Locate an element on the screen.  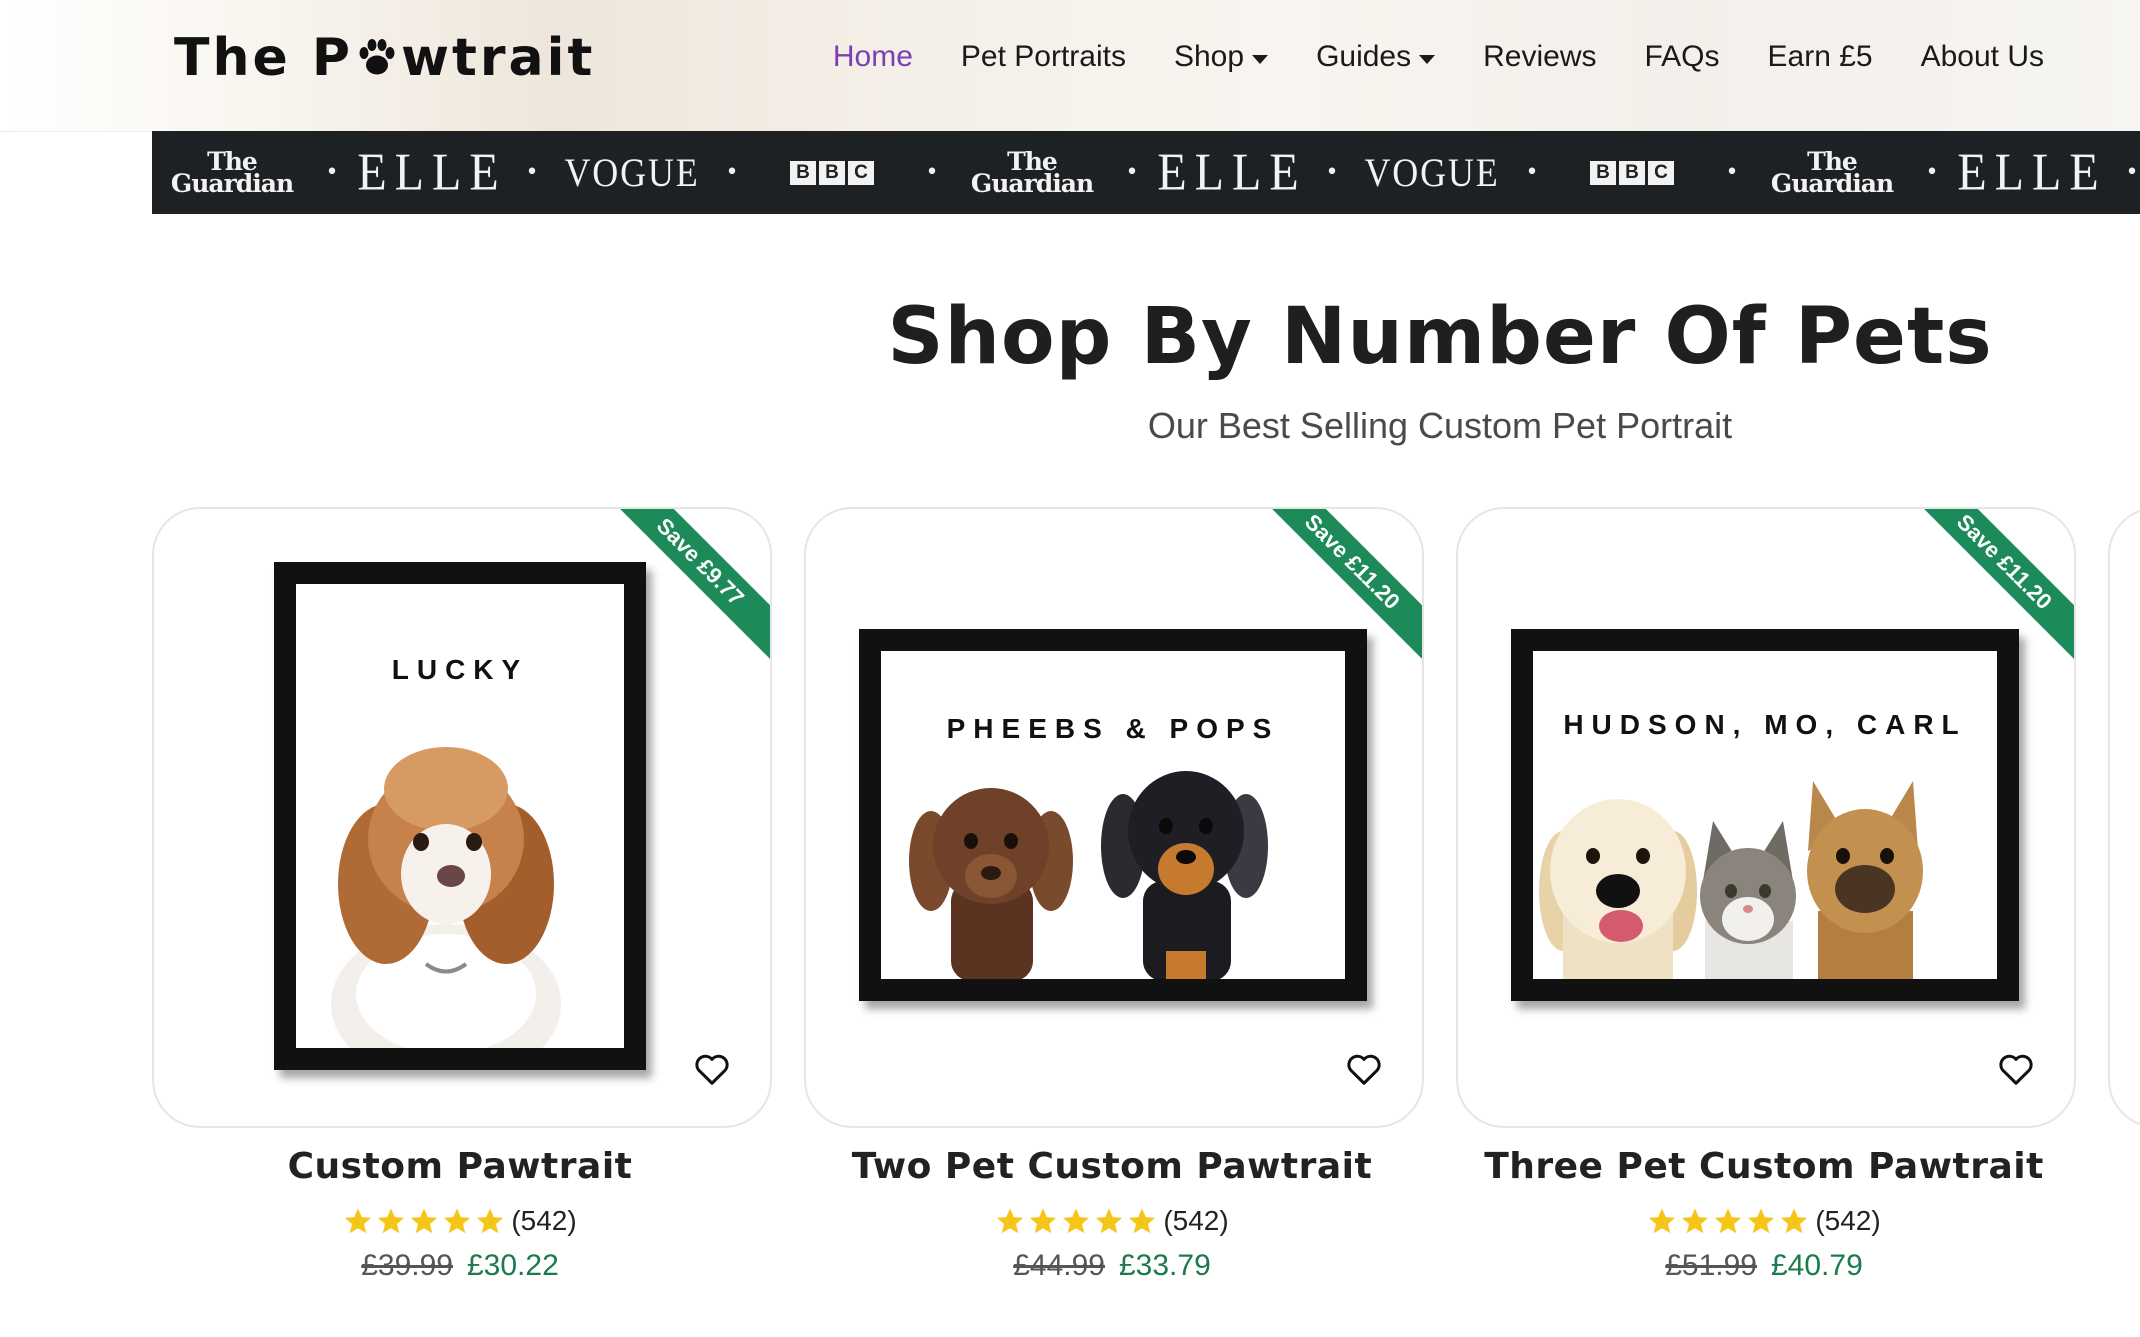
sale-price: £40.79 is located at coordinates (1817, 1265).